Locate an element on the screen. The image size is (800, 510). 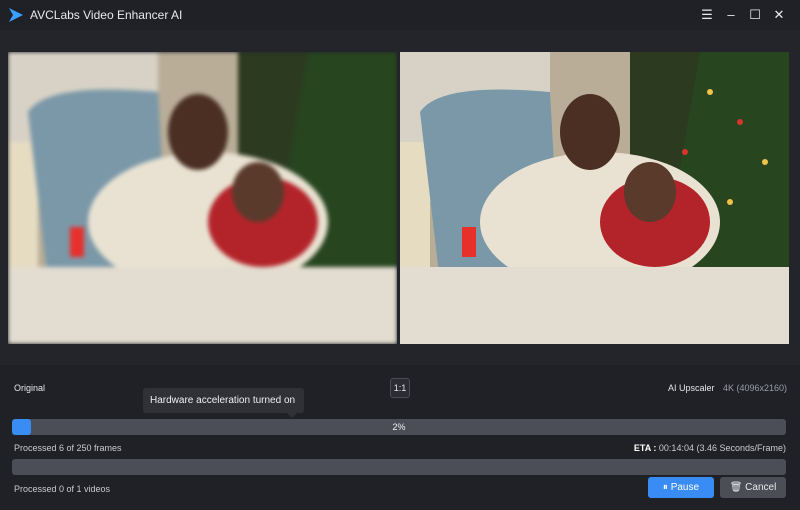
title-bar: AVCLabs Video Enhancer AI ☰ – ☐ ✕ is located at coordinates (400, 15).